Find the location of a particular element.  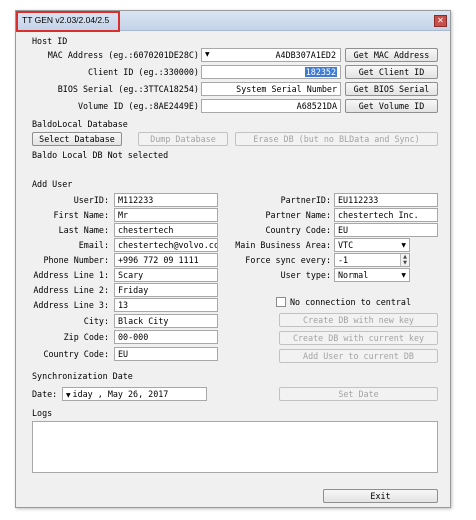

force-sync-label: Force sync every: is located at coordinates (288, 260).